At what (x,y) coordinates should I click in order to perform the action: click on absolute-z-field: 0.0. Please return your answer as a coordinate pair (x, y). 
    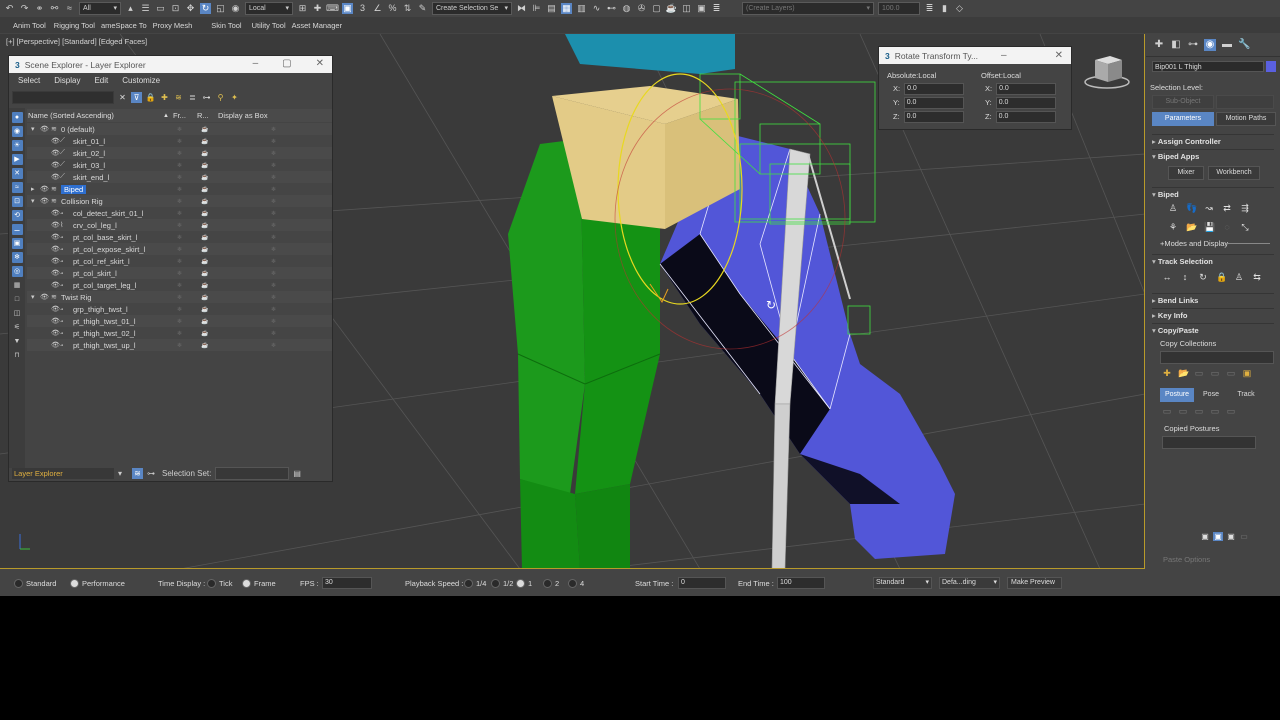
    Looking at the image, I should click on (933, 116).